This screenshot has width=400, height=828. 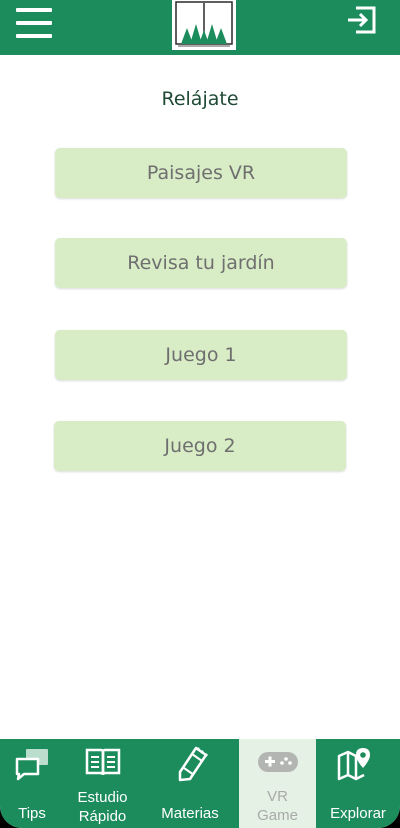 I want to click on hamburger-menu-icon, so click(x=34, y=23).